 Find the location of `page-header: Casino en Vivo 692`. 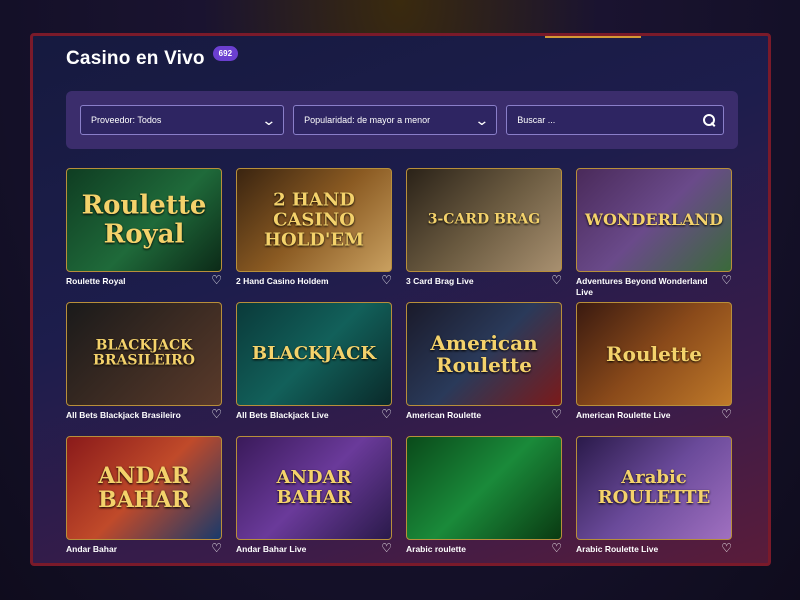

page-header: Casino en Vivo 692 is located at coordinates (152, 57).